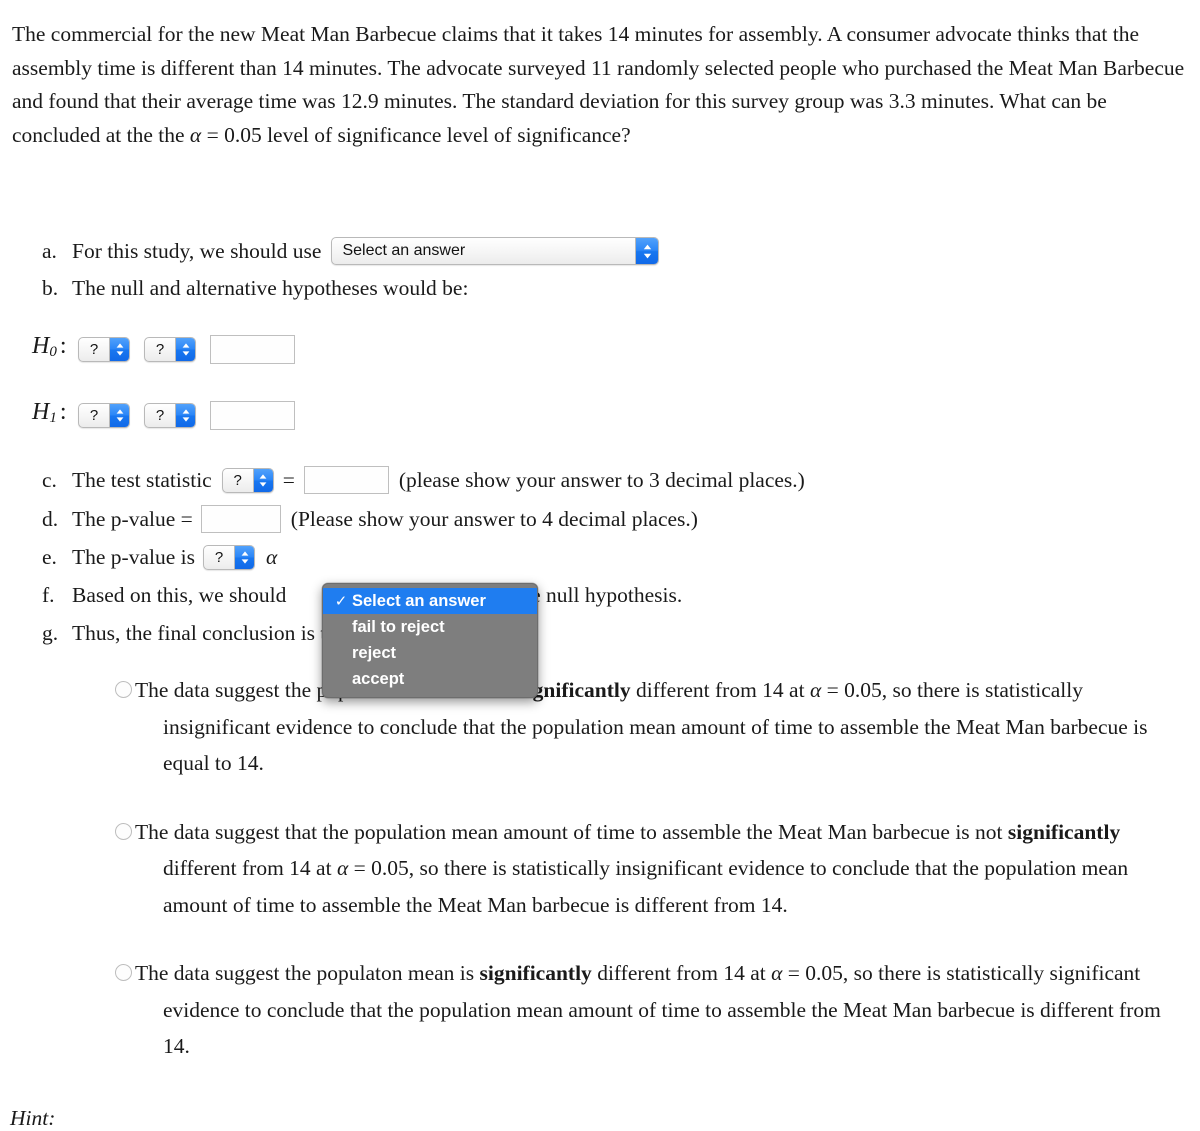 This screenshot has width=1200, height=1131. Describe the element at coordinates (50, 288) in the screenshot. I see `part-b-marker: b.` at that location.